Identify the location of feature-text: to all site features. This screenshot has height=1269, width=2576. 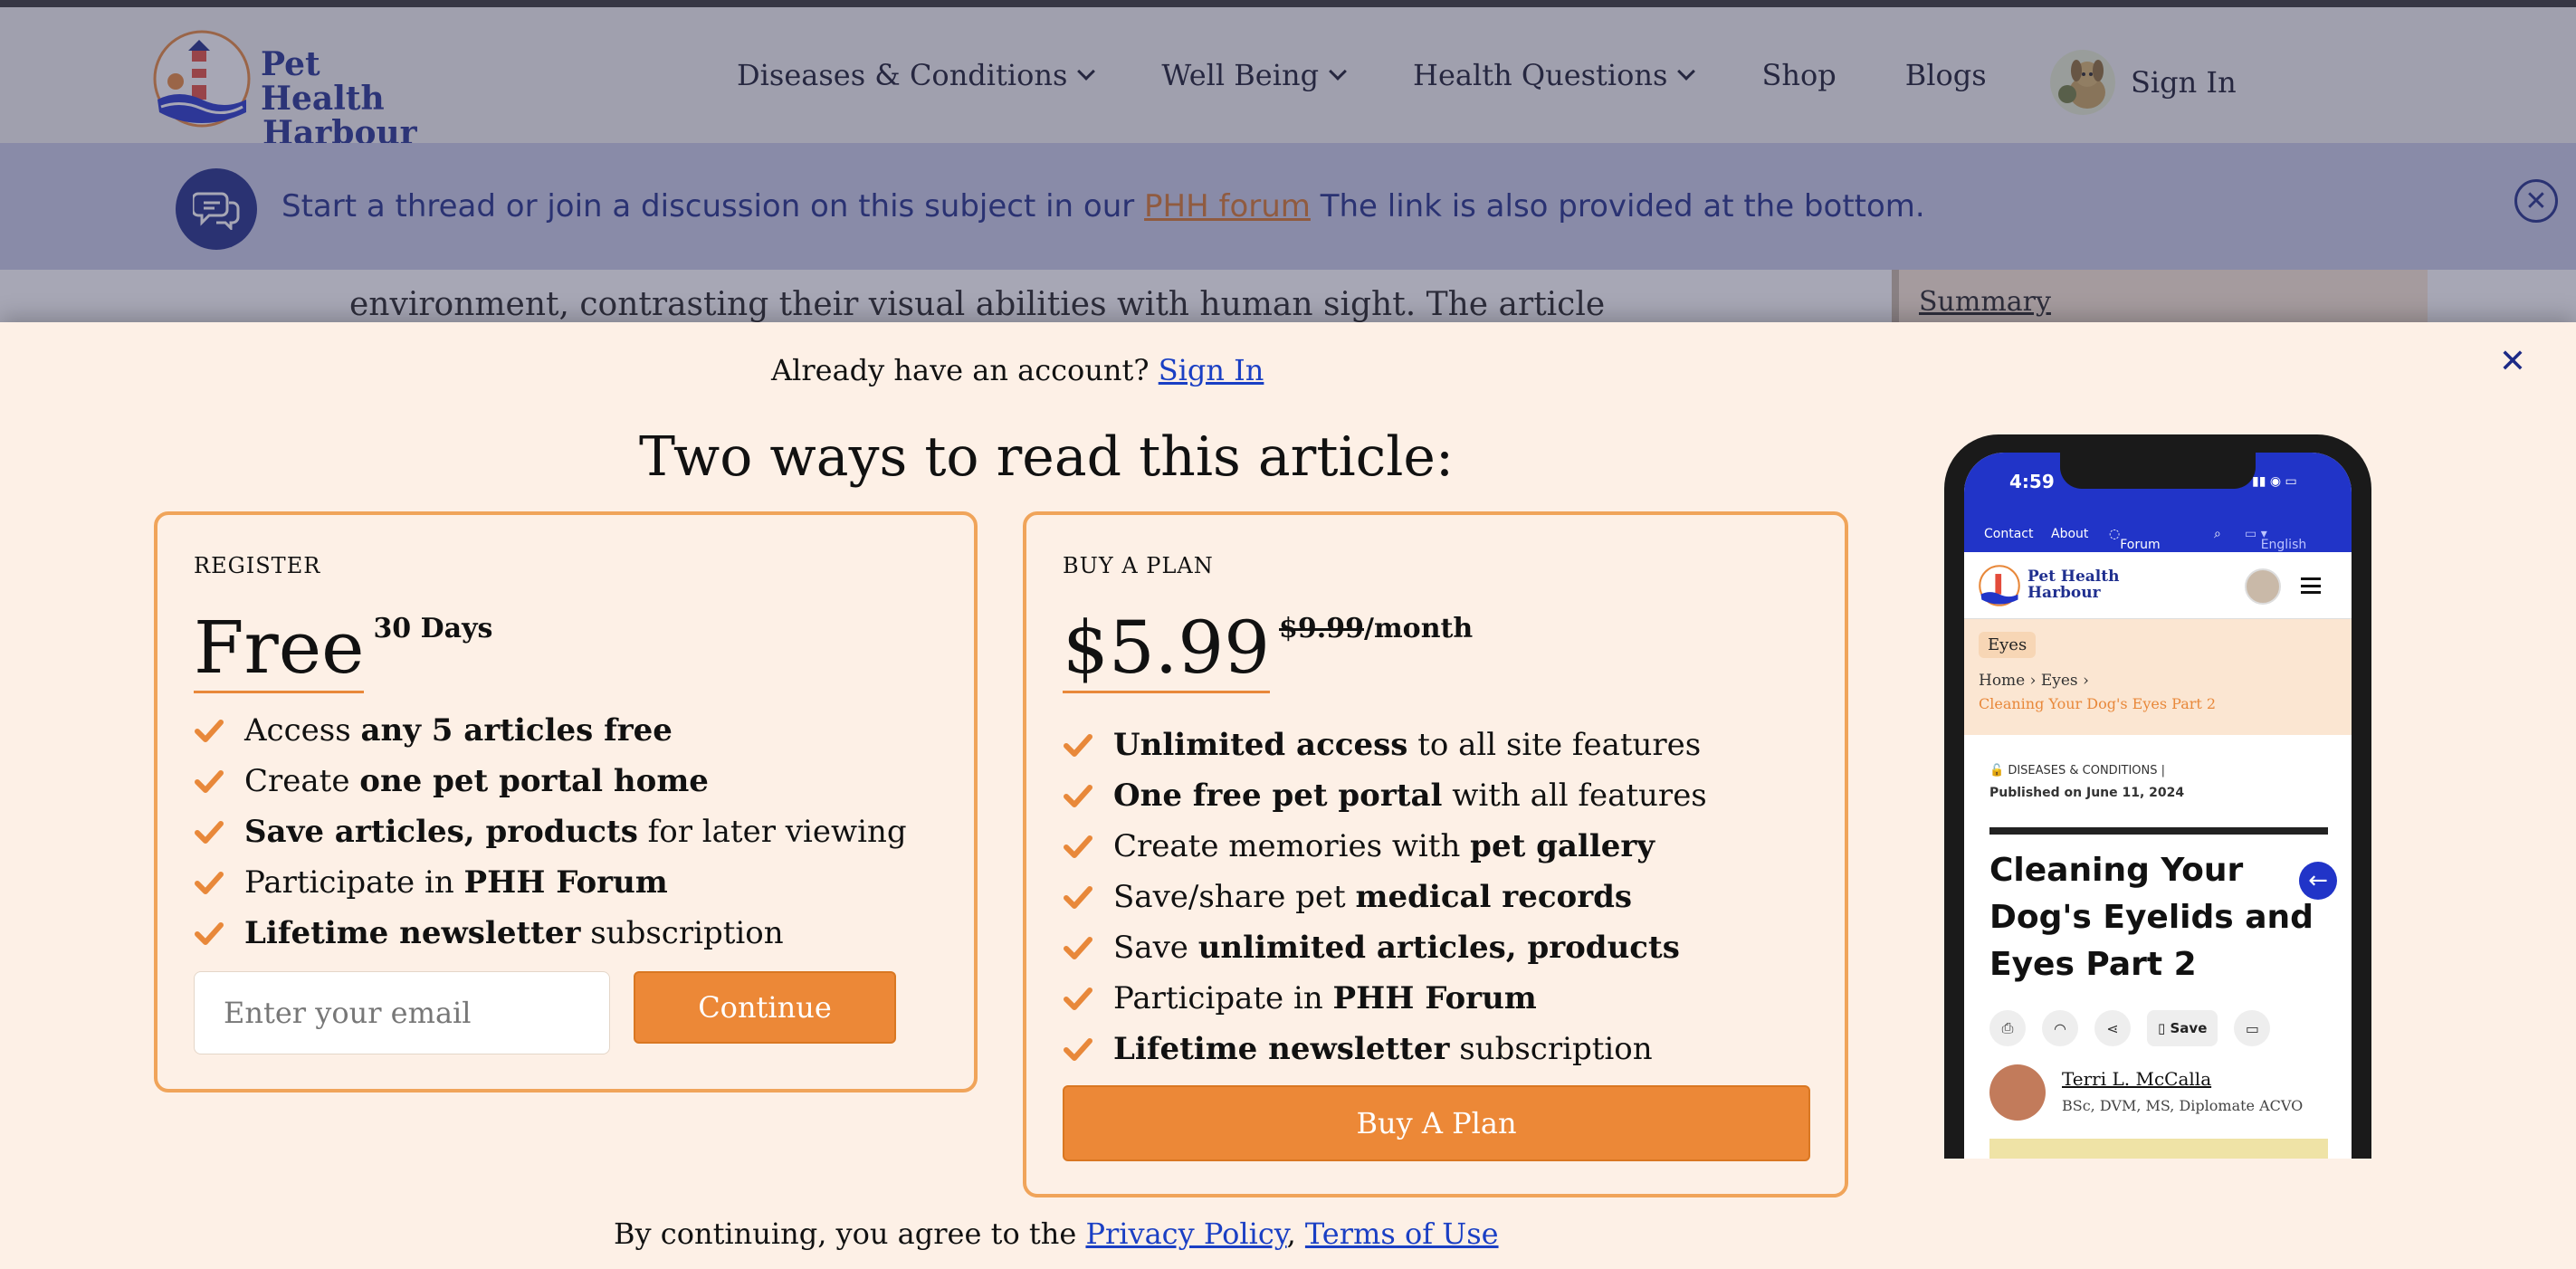
(1554, 745).